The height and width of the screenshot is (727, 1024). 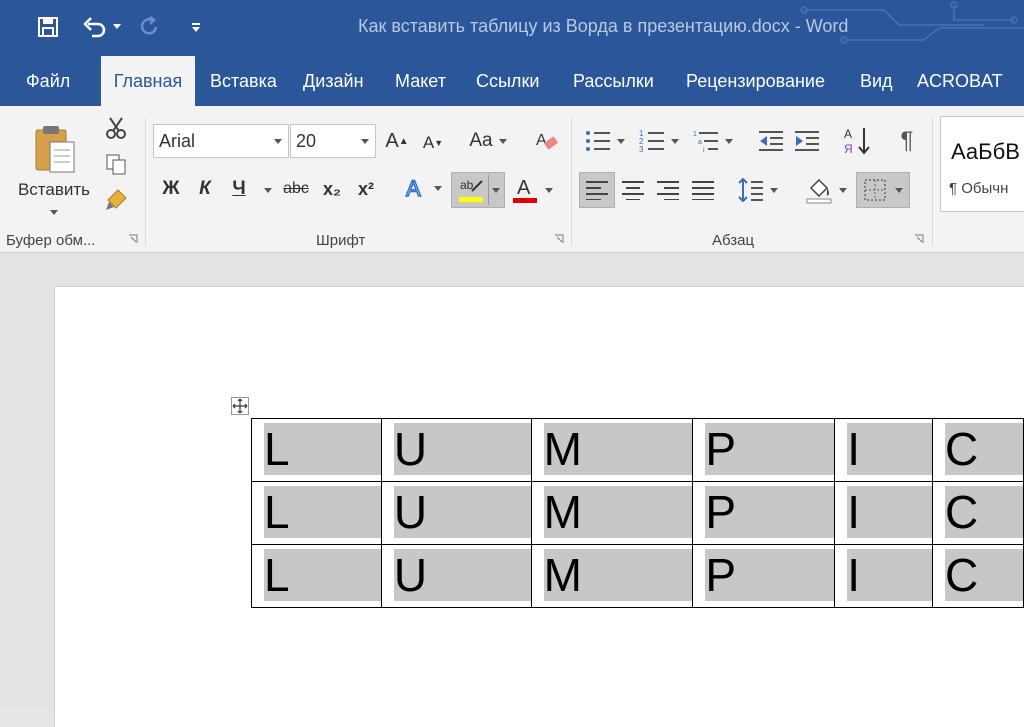 I want to click on paste-button: Вставить, so click(x=54, y=169).